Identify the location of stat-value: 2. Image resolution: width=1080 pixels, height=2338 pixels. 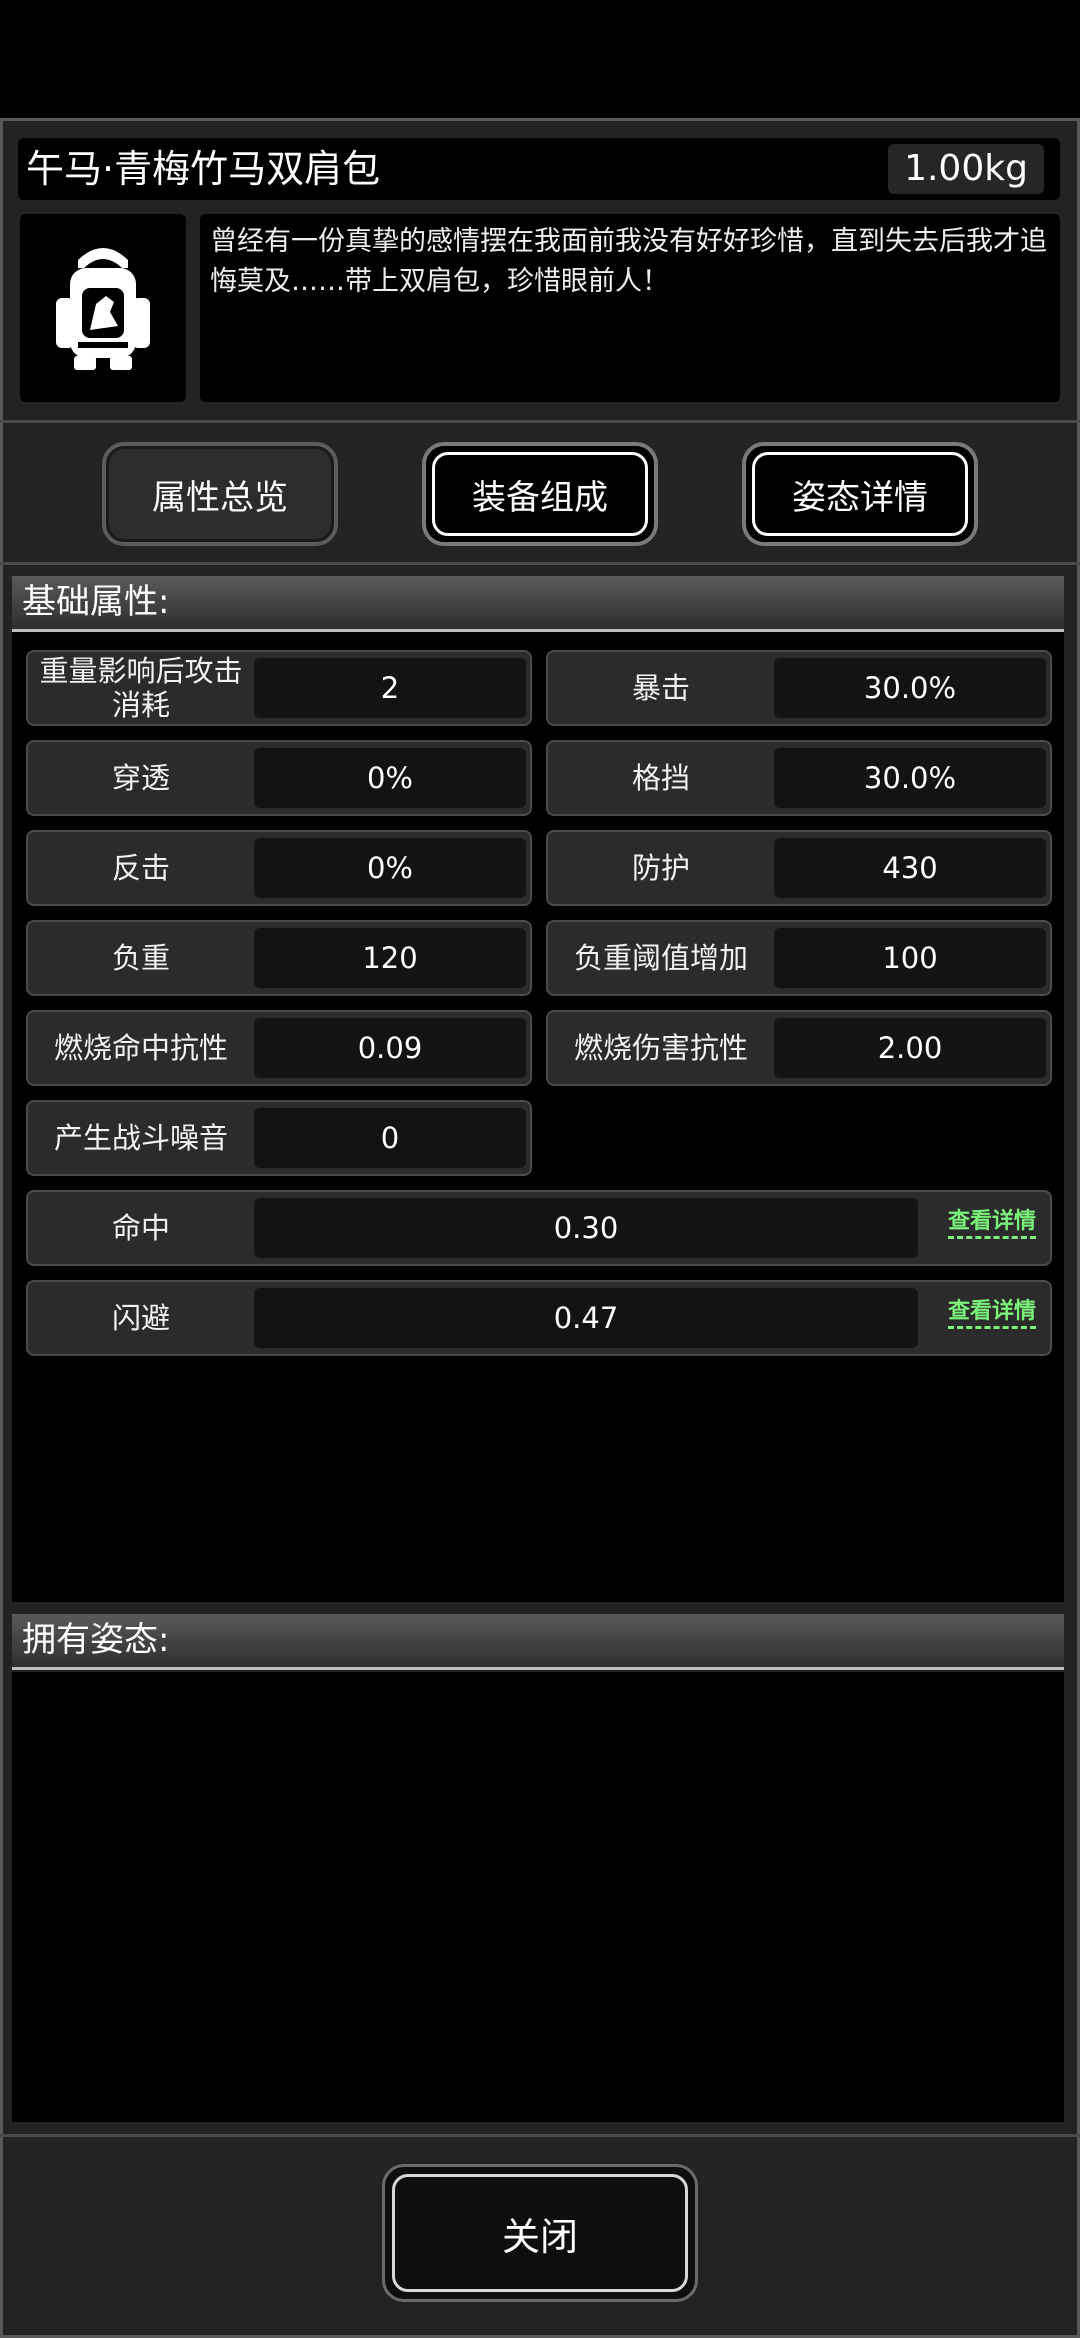
(390, 688).